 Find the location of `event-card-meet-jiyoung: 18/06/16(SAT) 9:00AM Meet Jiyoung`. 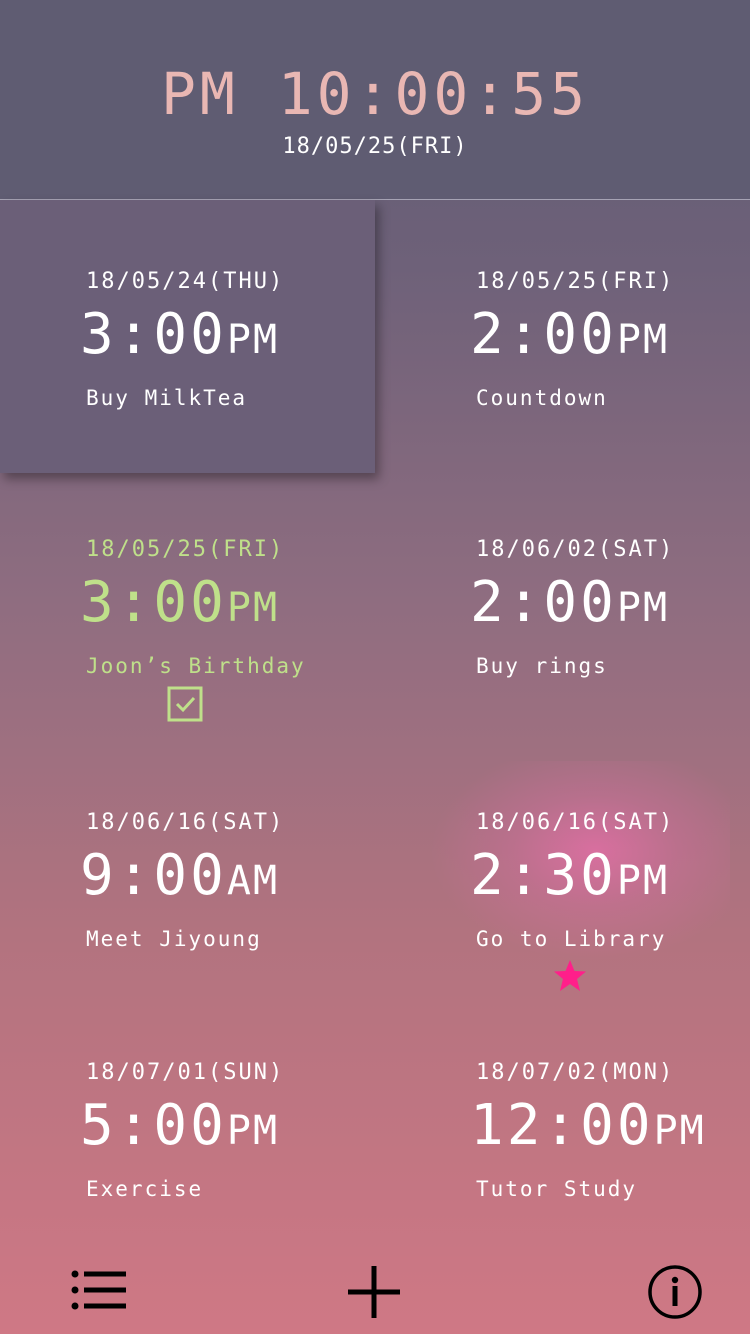

event-card-meet-jiyoung: 18/06/16(SAT) 9:00AM Meet Jiyoung is located at coordinates (187, 877).